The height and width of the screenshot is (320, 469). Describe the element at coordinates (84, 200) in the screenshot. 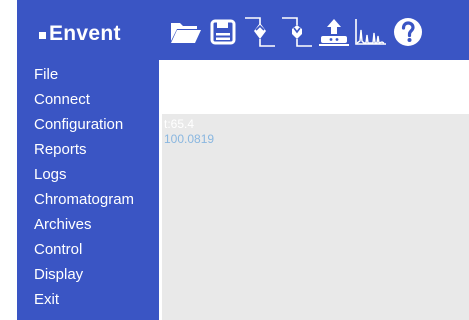

I see `menu-item-chromatogram: Chromatogram` at that location.